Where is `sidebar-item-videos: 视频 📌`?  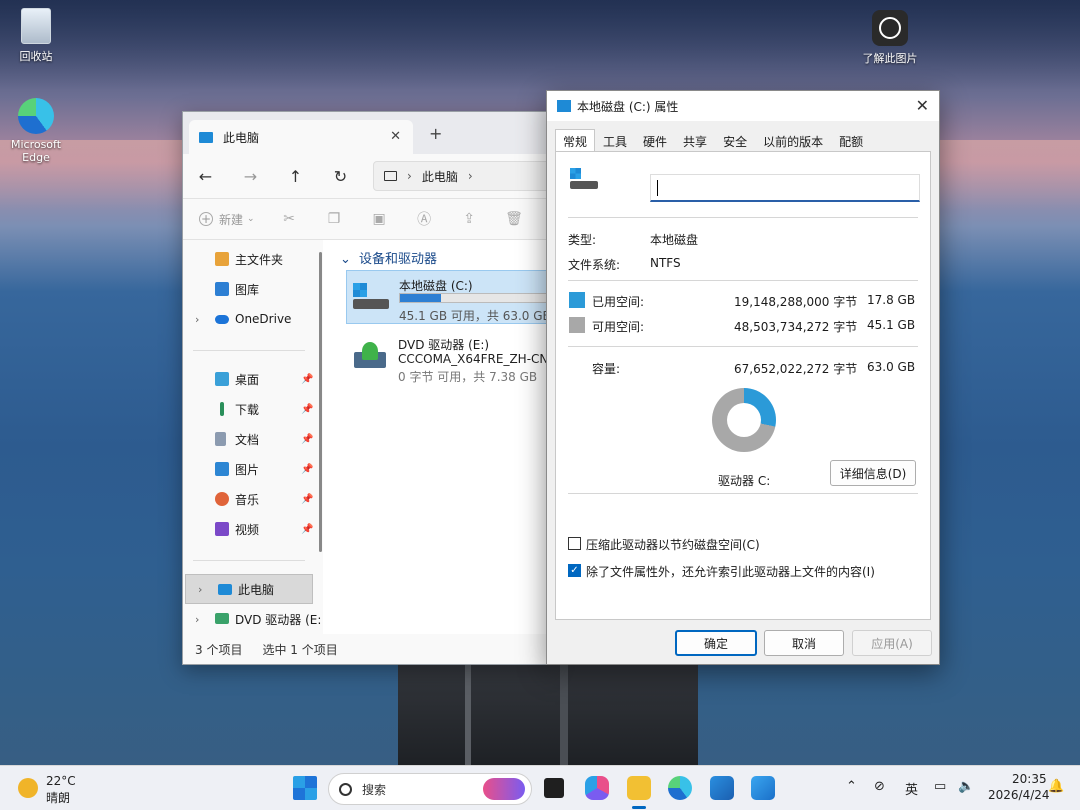 sidebar-item-videos: 视频 📌 is located at coordinates (253, 529).